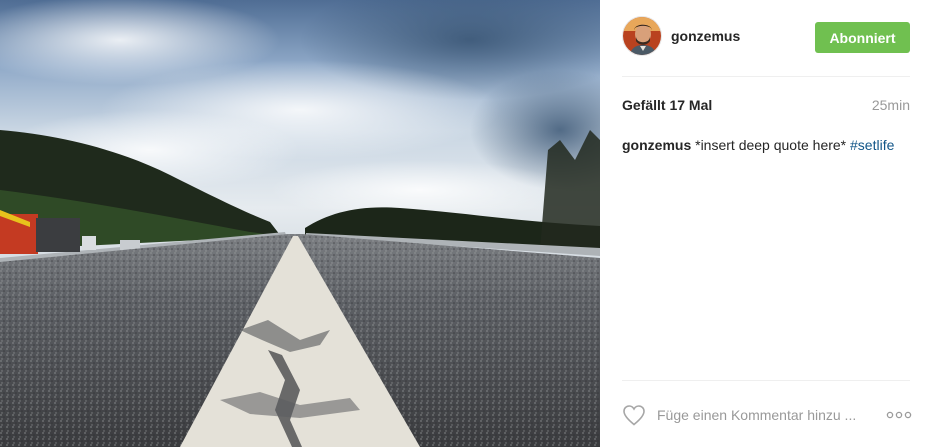 The image size is (933, 447). I want to click on ellipsis-icon, so click(899, 414).